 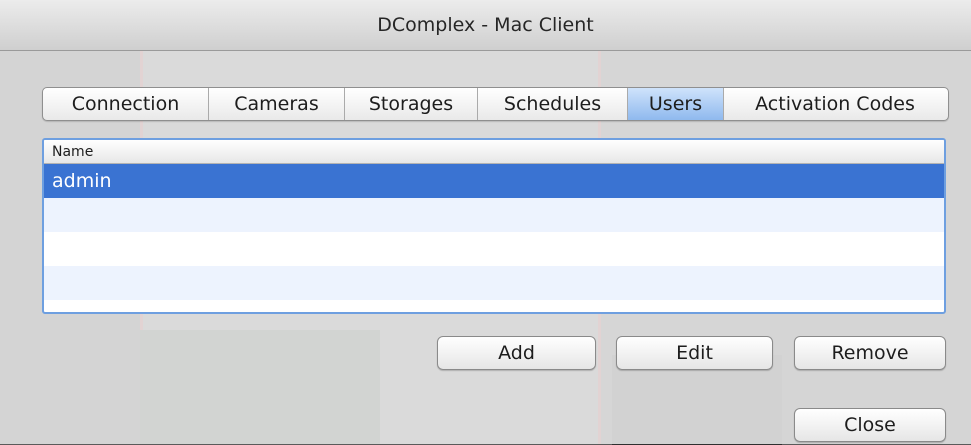 I want to click on tab-storages: Storages, so click(x=411, y=104).